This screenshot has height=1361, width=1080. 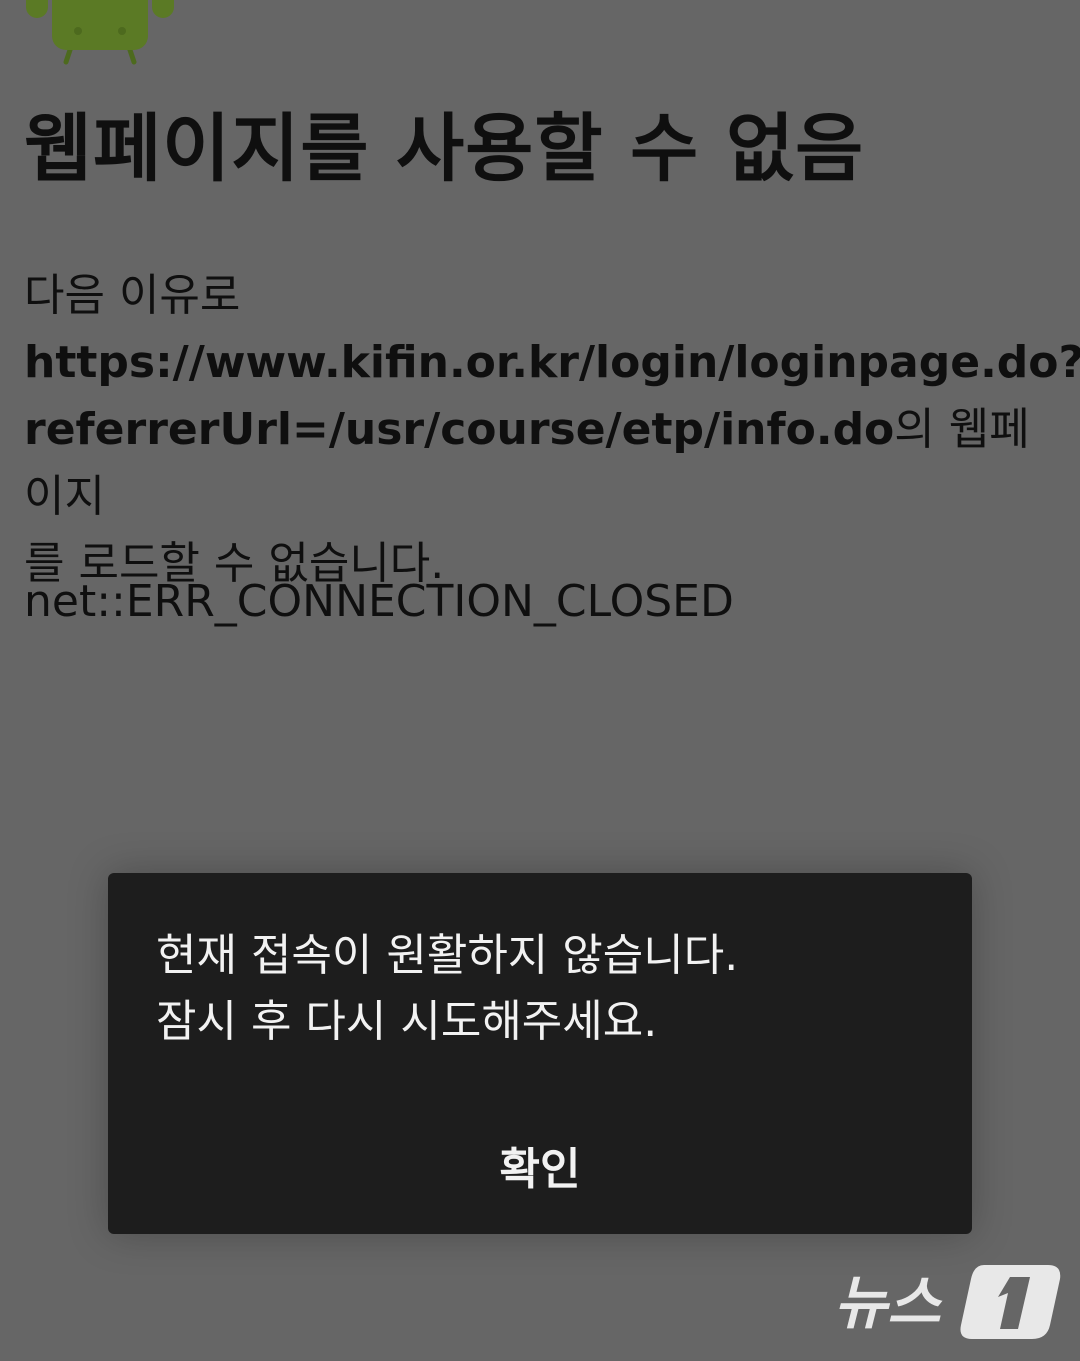 I want to click on reason-prefix: 다음 이유로, so click(x=132, y=295).